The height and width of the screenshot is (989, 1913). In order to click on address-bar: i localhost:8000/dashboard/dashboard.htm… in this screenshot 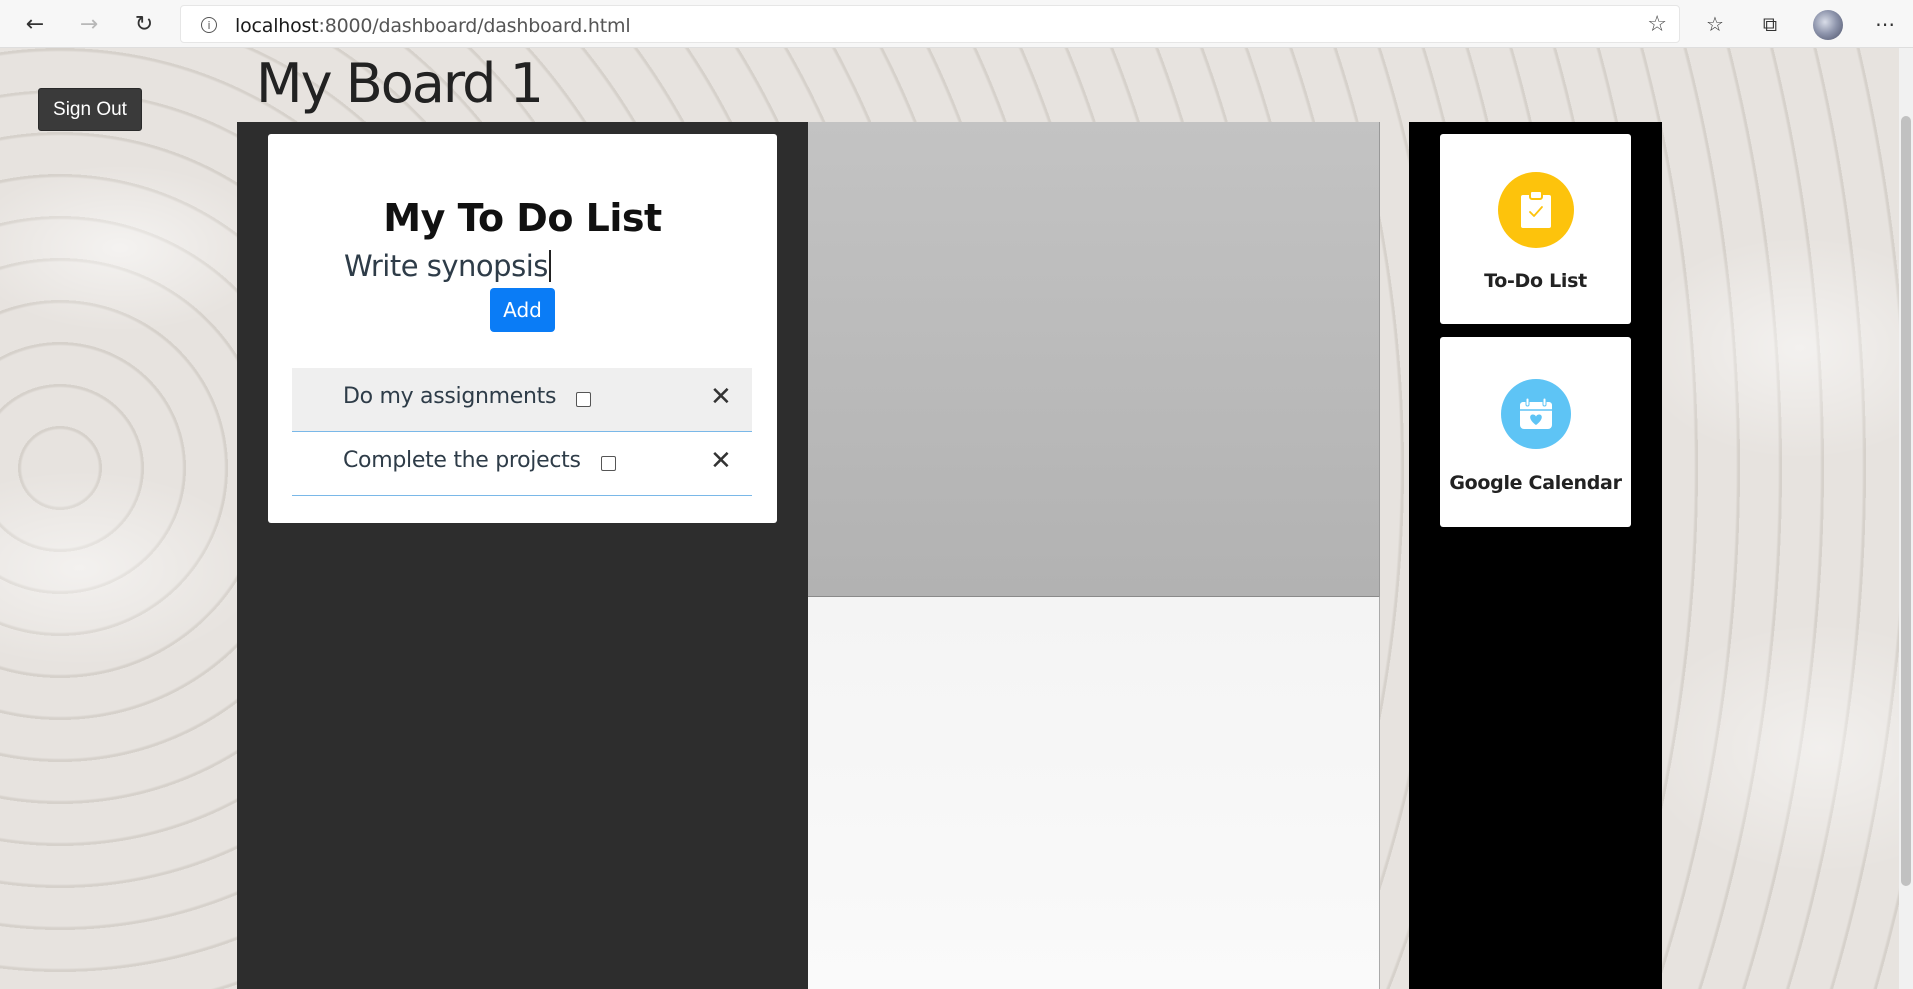, I will do `click(930, 24)`.